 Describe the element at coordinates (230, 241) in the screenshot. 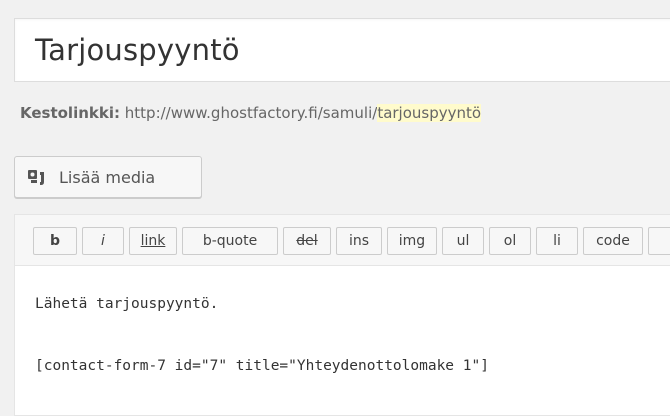

I see `qt-blockquote-button: b-quote` at that location.